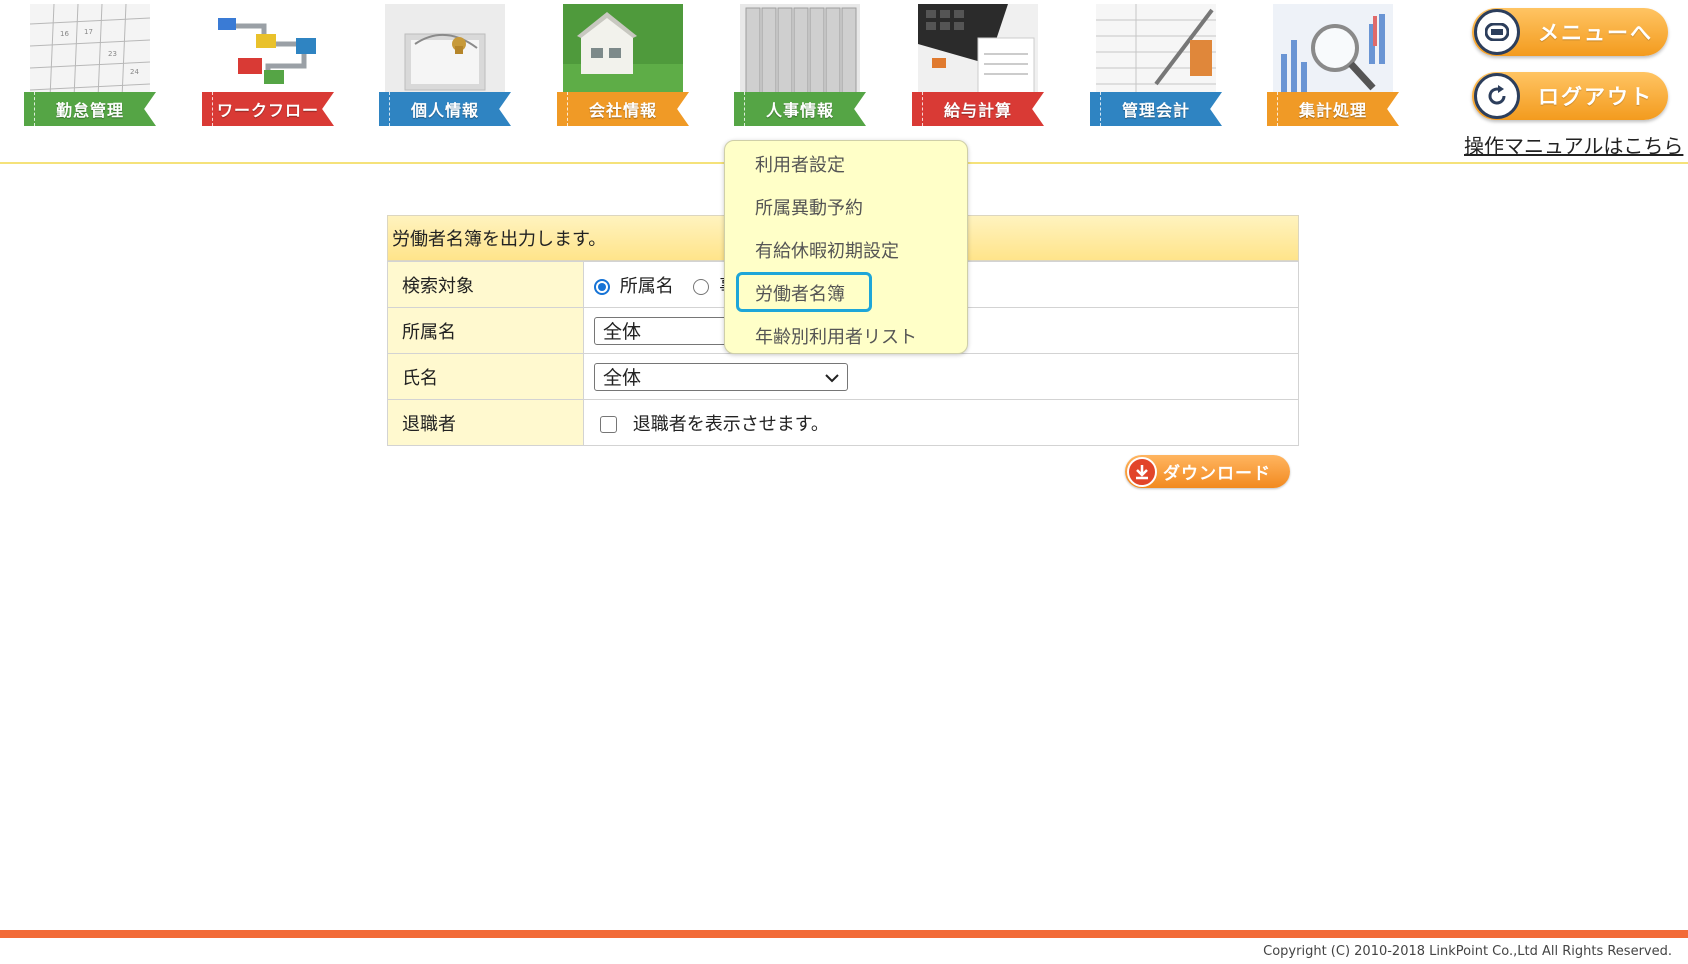 The height and width of the screenshot is (964, 1688). I want to click on menu-item-user-settings: 利用者設定, so click(800, 164).